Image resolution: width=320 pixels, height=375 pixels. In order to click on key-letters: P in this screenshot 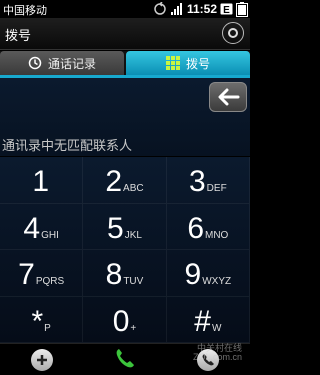, I will do `click(47, 328)`.